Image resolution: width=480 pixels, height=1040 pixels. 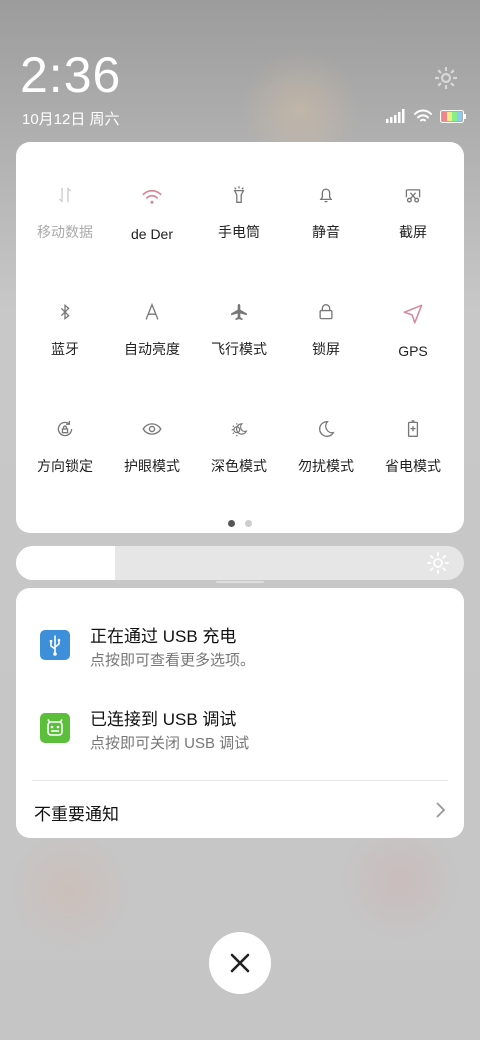 What do you see at coordinates (413, 314) in the screenshot?
I see `gps-icon` at bounding box center [413, 314].